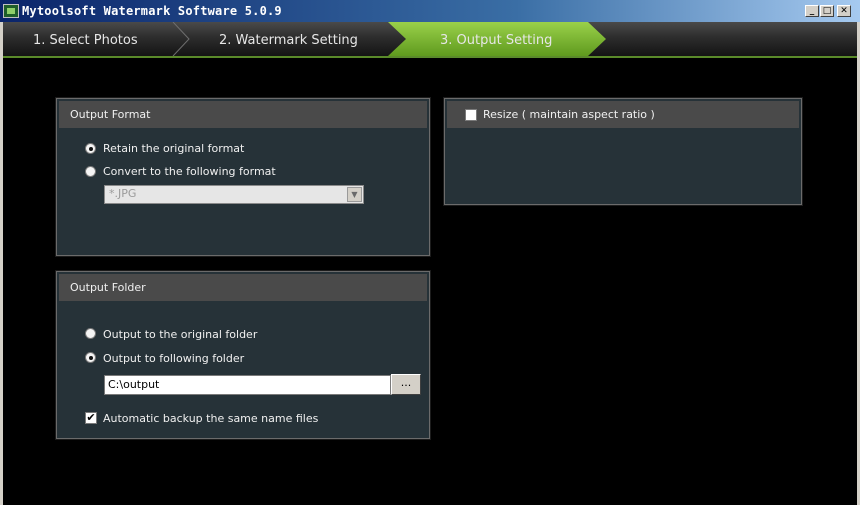 This screenshot has width=860, height=505. I want to click on backup-checkbox: ✔, so click(91, 418).